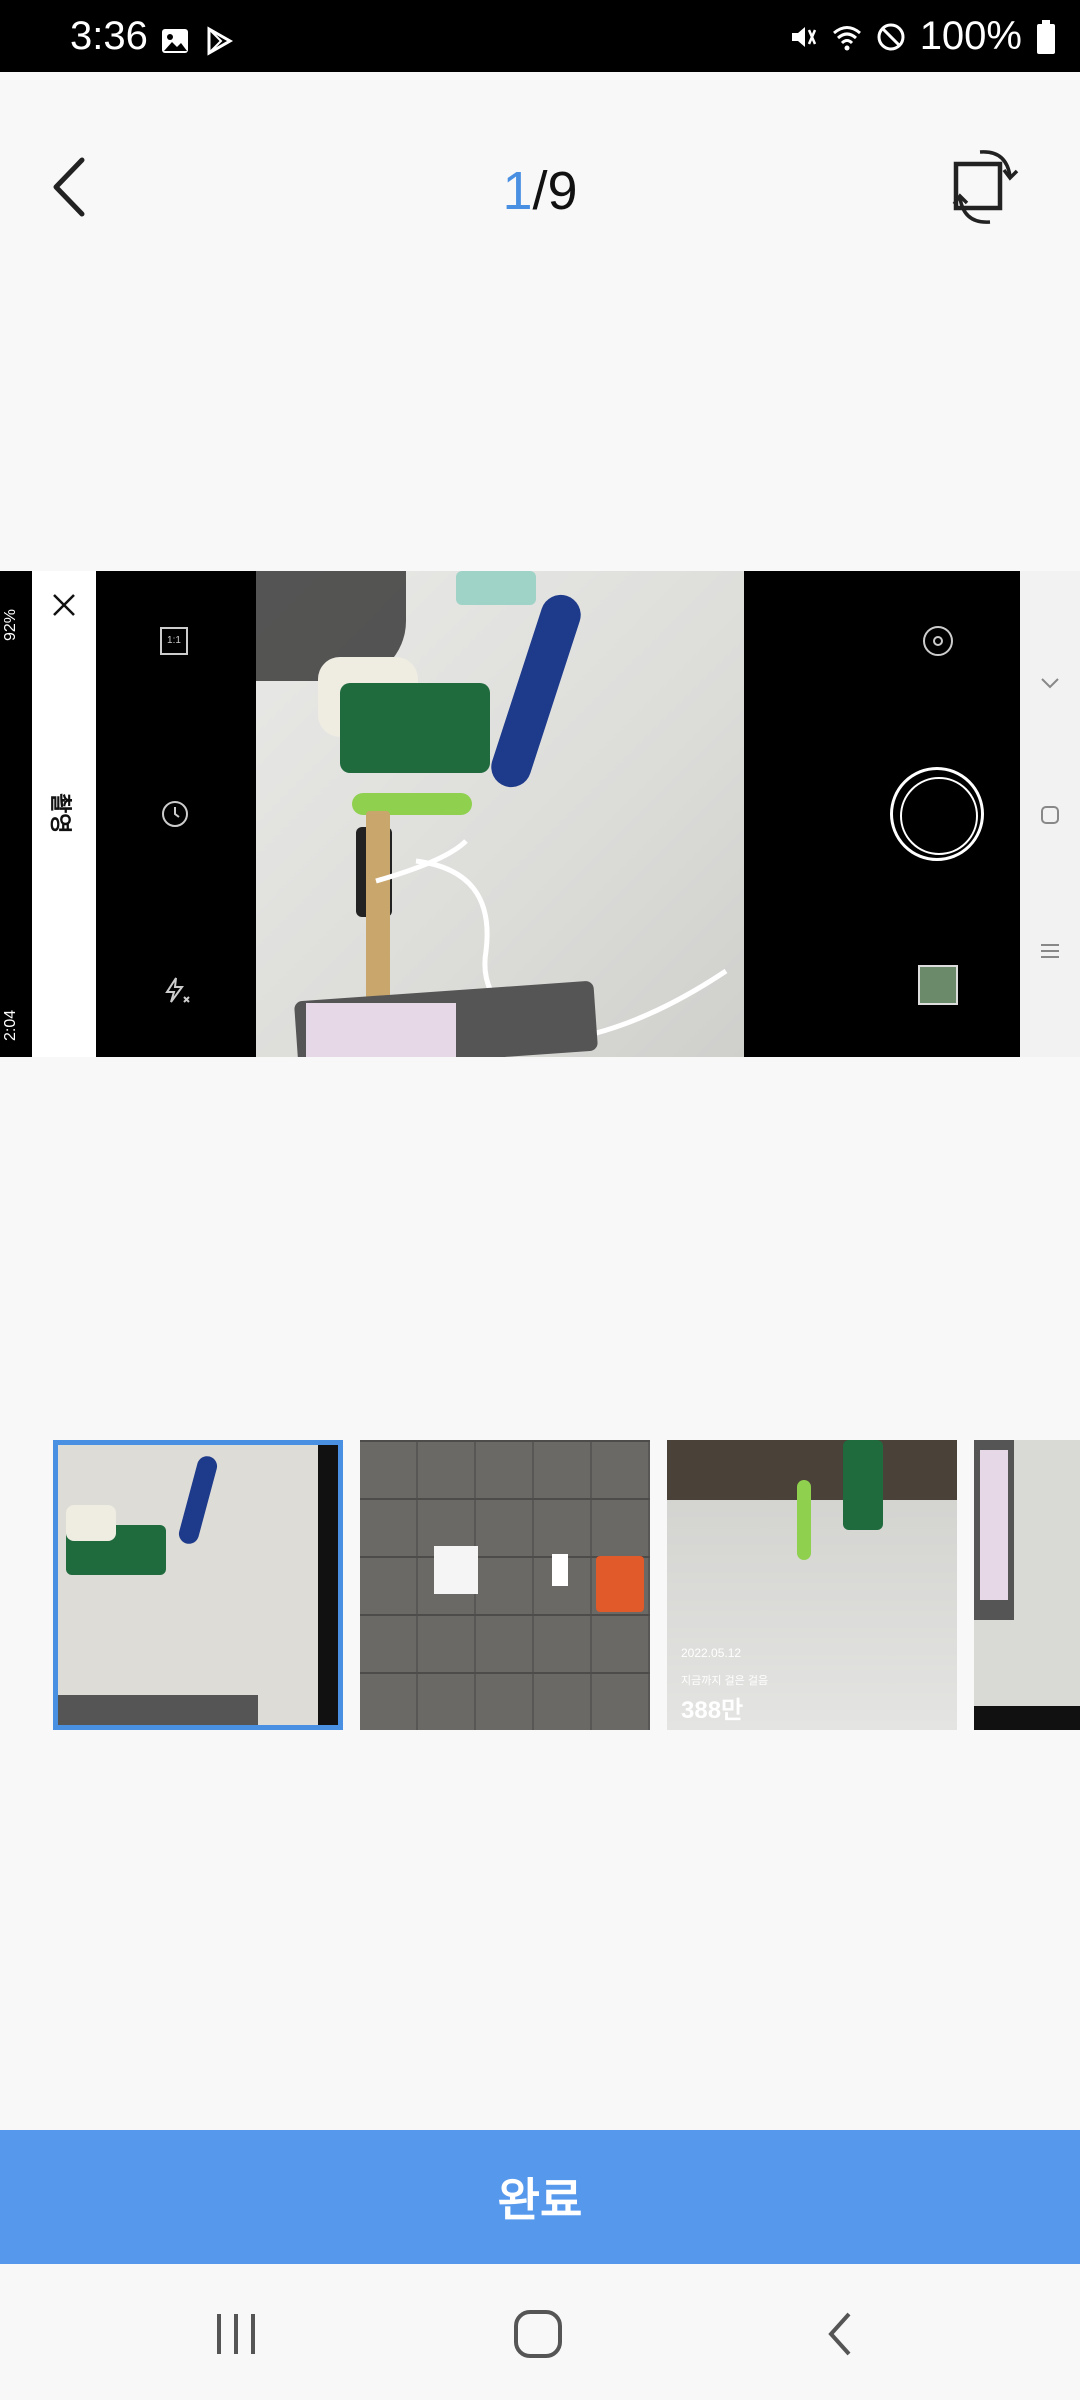  I want to click on system-nav-bar, so click(540, 2332).